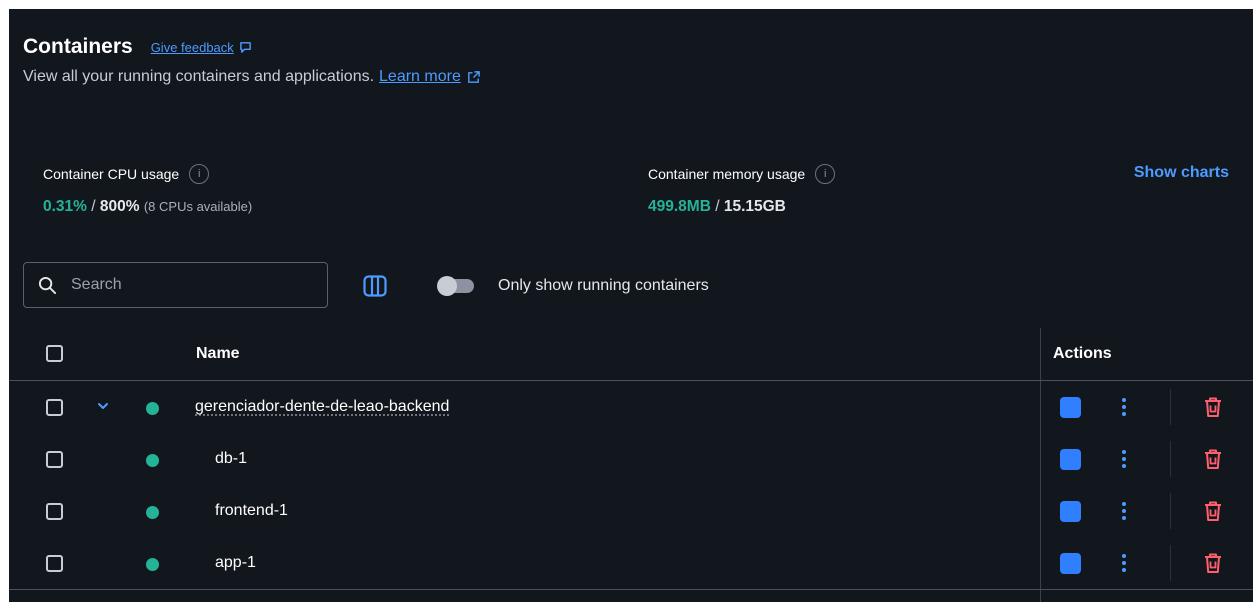 The width and height of the screenshot is (1253, 602). I want to click on external-link-icon, so click(473, 77).